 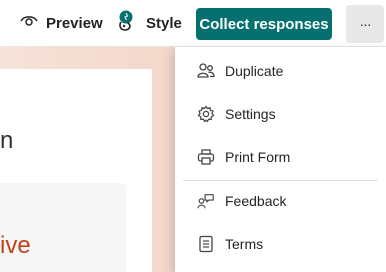 I want to click on style-button: Style, so click(x=150, y=23).